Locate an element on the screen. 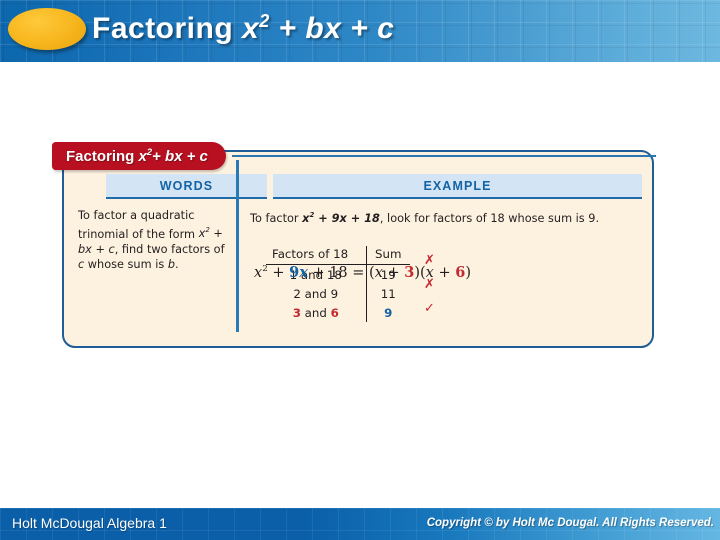  column-header-words: WORDS is located at coordinates (186, 186).